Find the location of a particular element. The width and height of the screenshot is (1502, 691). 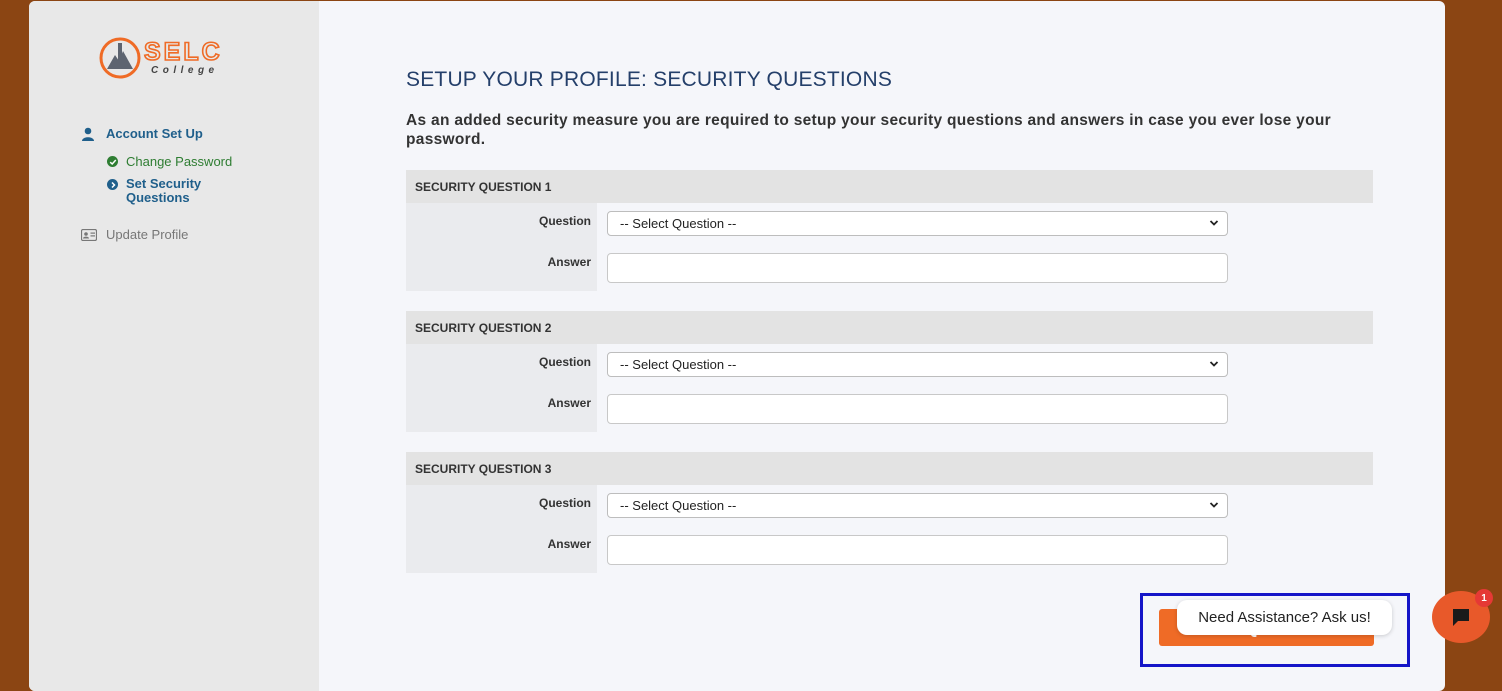

chat-bubble-icon is located at coordinates (1461, 617).